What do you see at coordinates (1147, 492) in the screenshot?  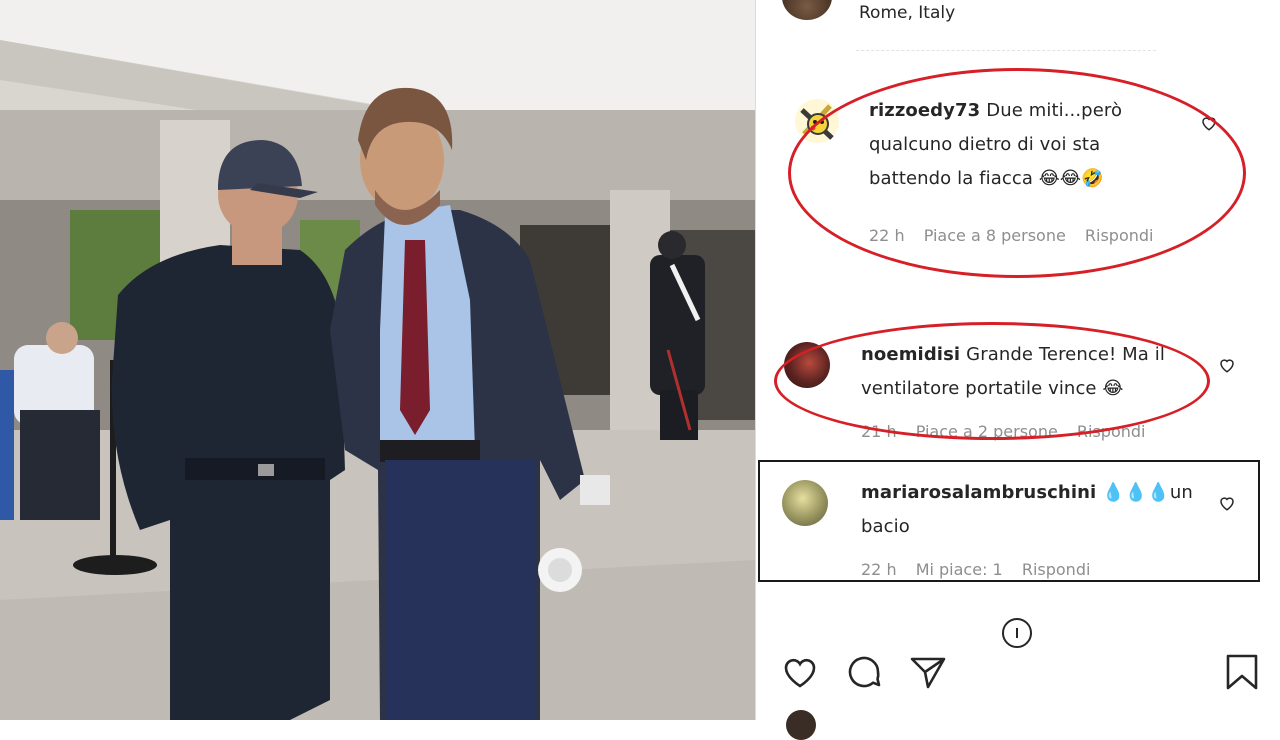 I see `comment-body-line: 💧💧💧un` at bounding box center [1147, 492].